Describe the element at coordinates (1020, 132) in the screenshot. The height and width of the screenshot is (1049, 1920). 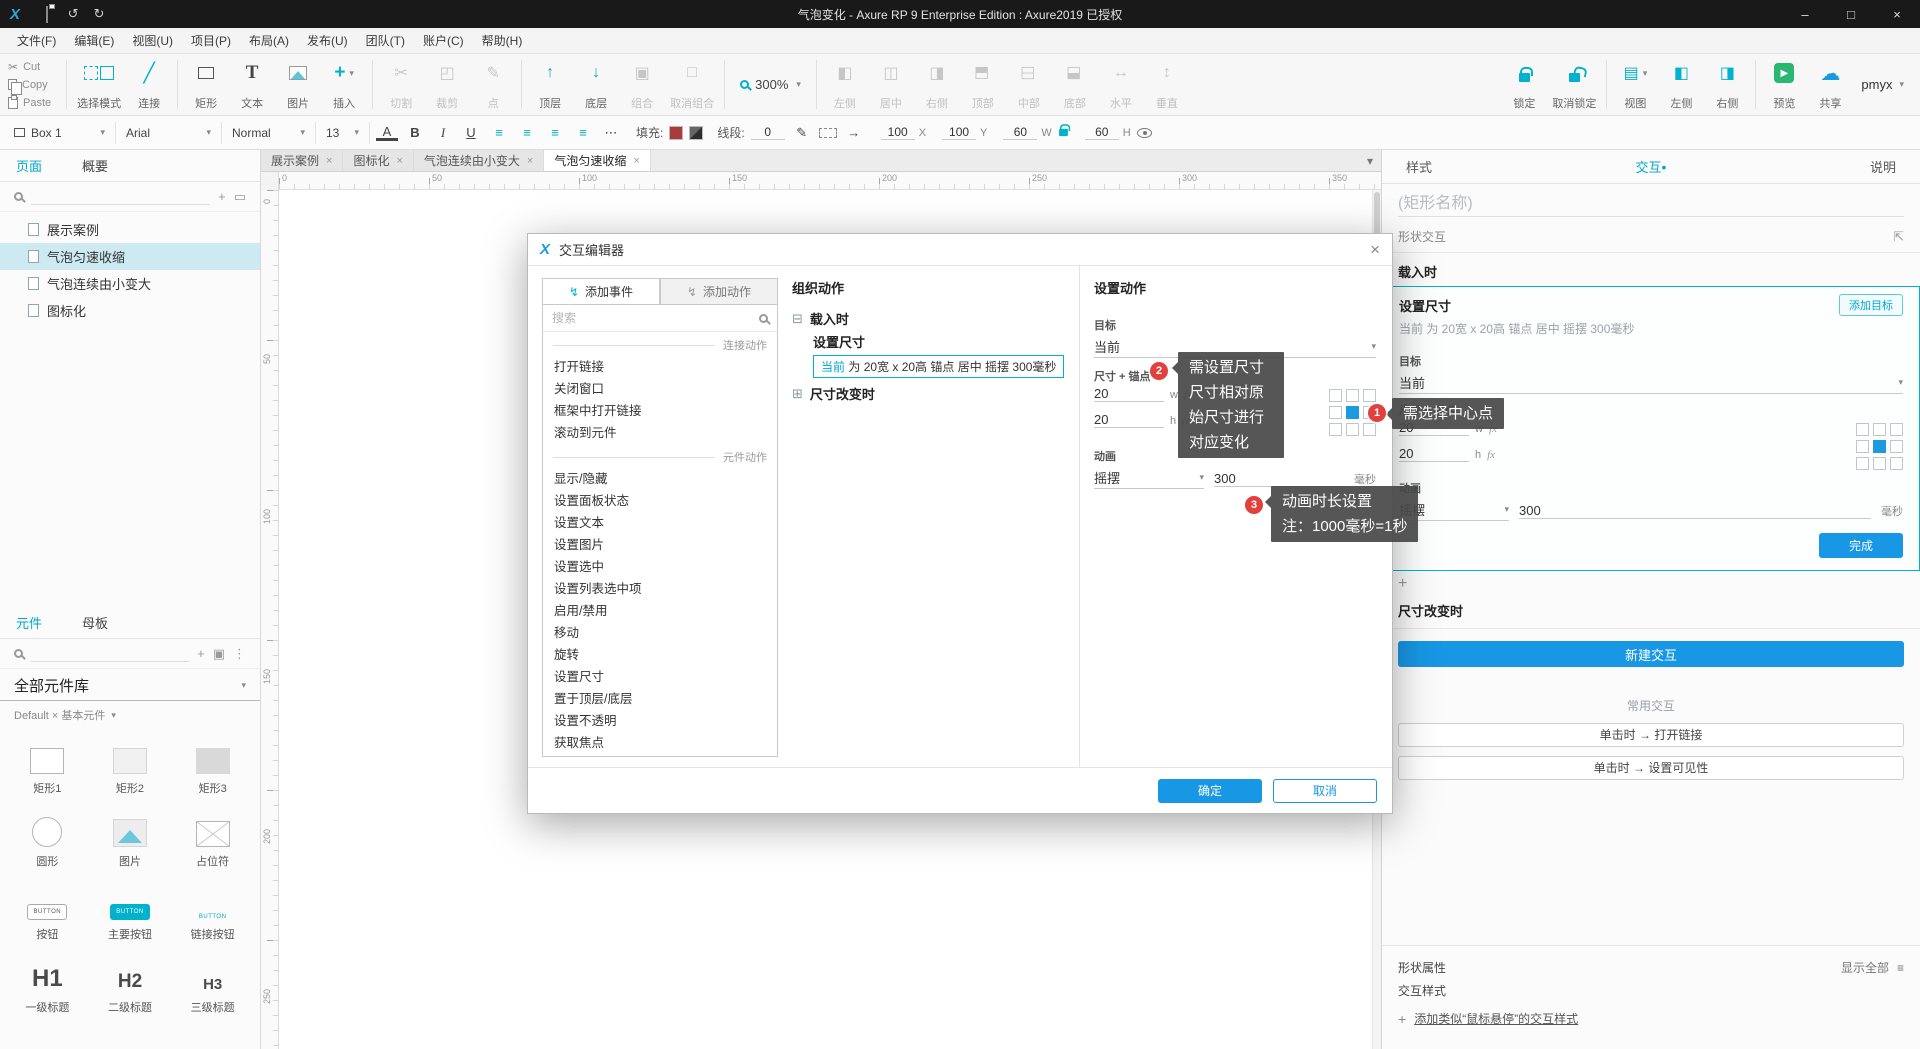
I see `width-input` at that location.